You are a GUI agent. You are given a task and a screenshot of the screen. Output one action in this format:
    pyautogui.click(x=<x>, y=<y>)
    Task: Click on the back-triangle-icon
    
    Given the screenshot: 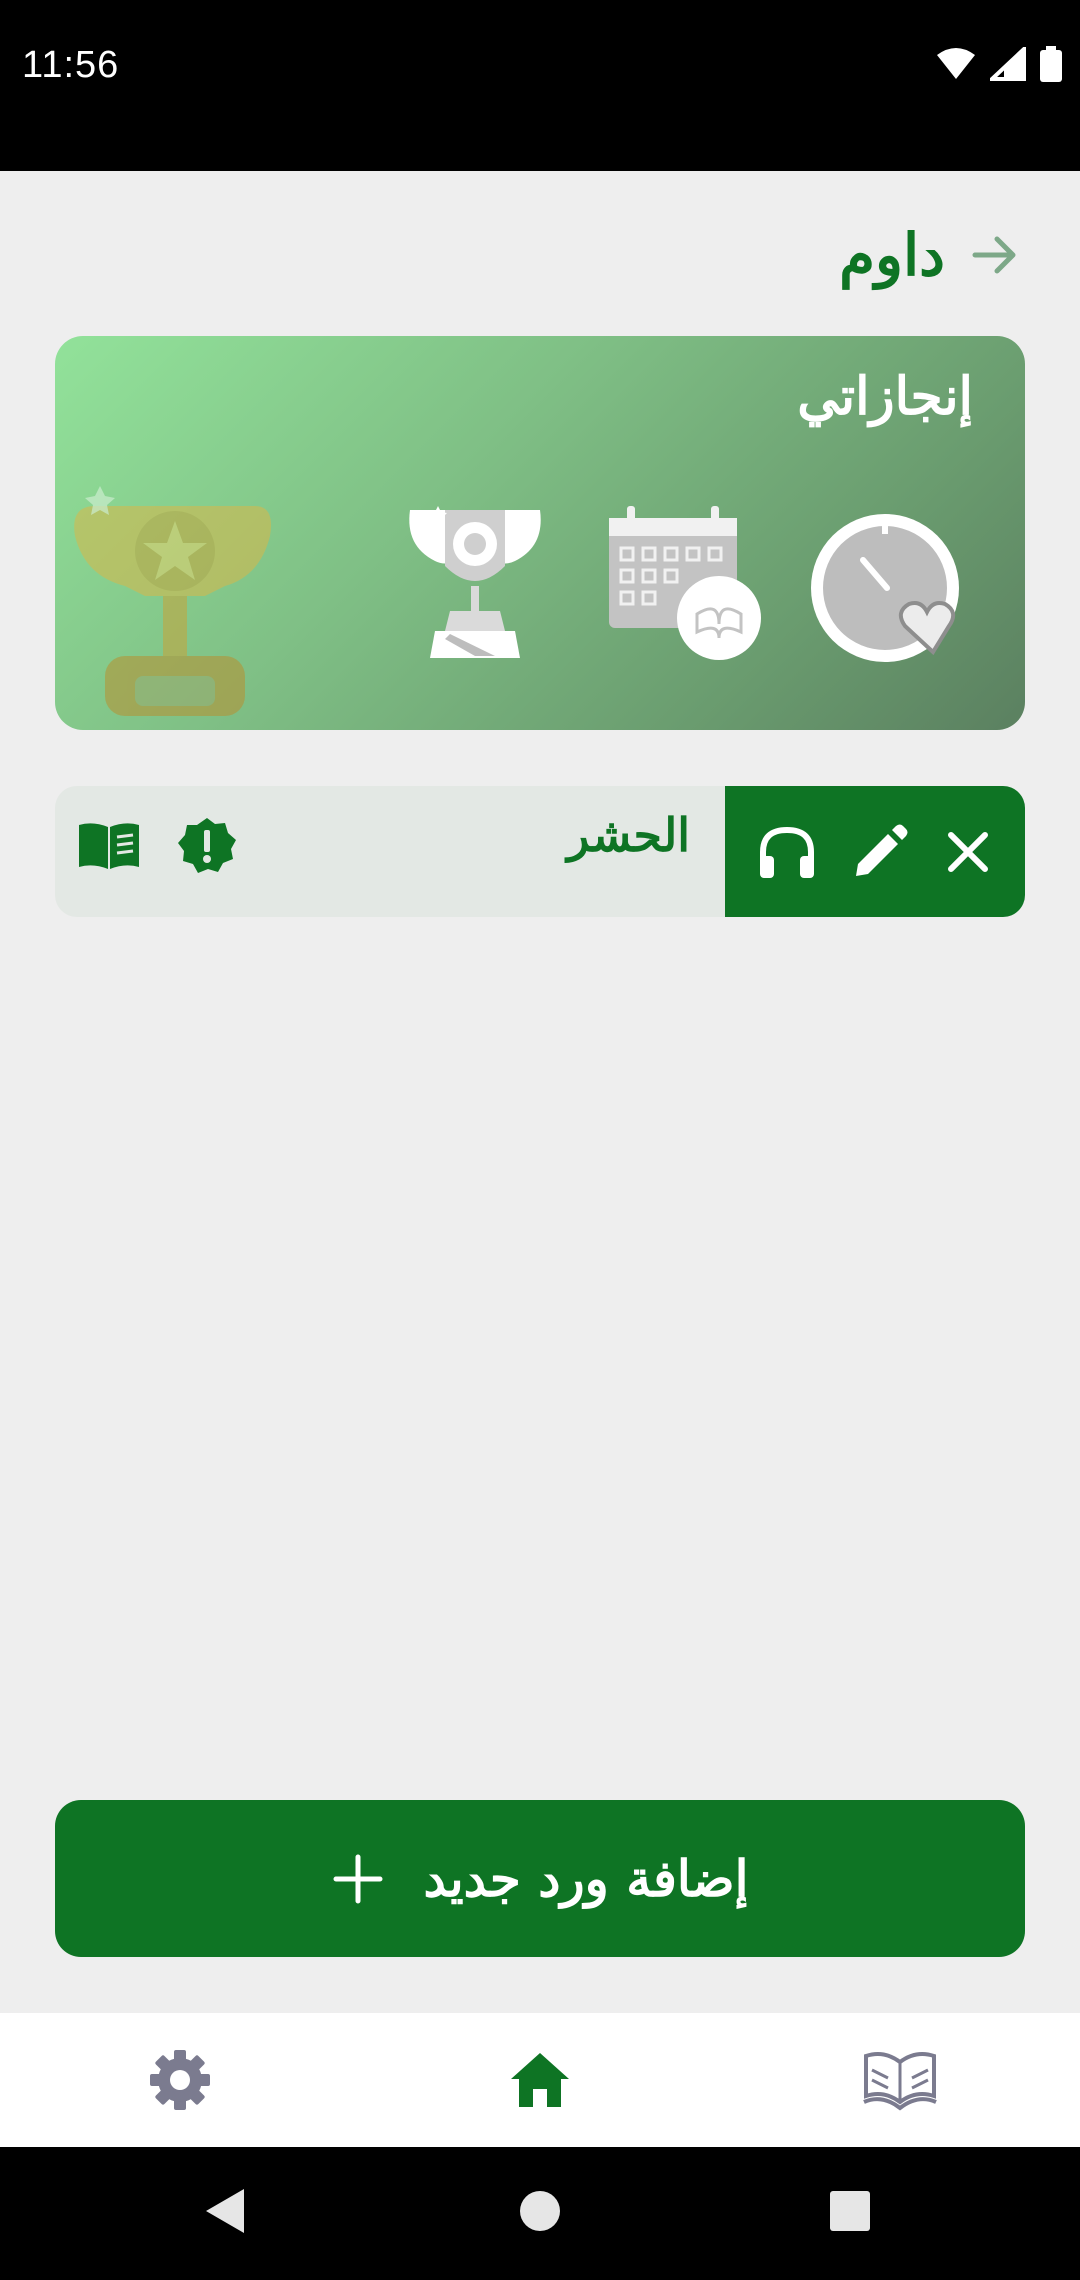 What is the action you would take?
    pyautogui.click(x=225, y=2211)
    